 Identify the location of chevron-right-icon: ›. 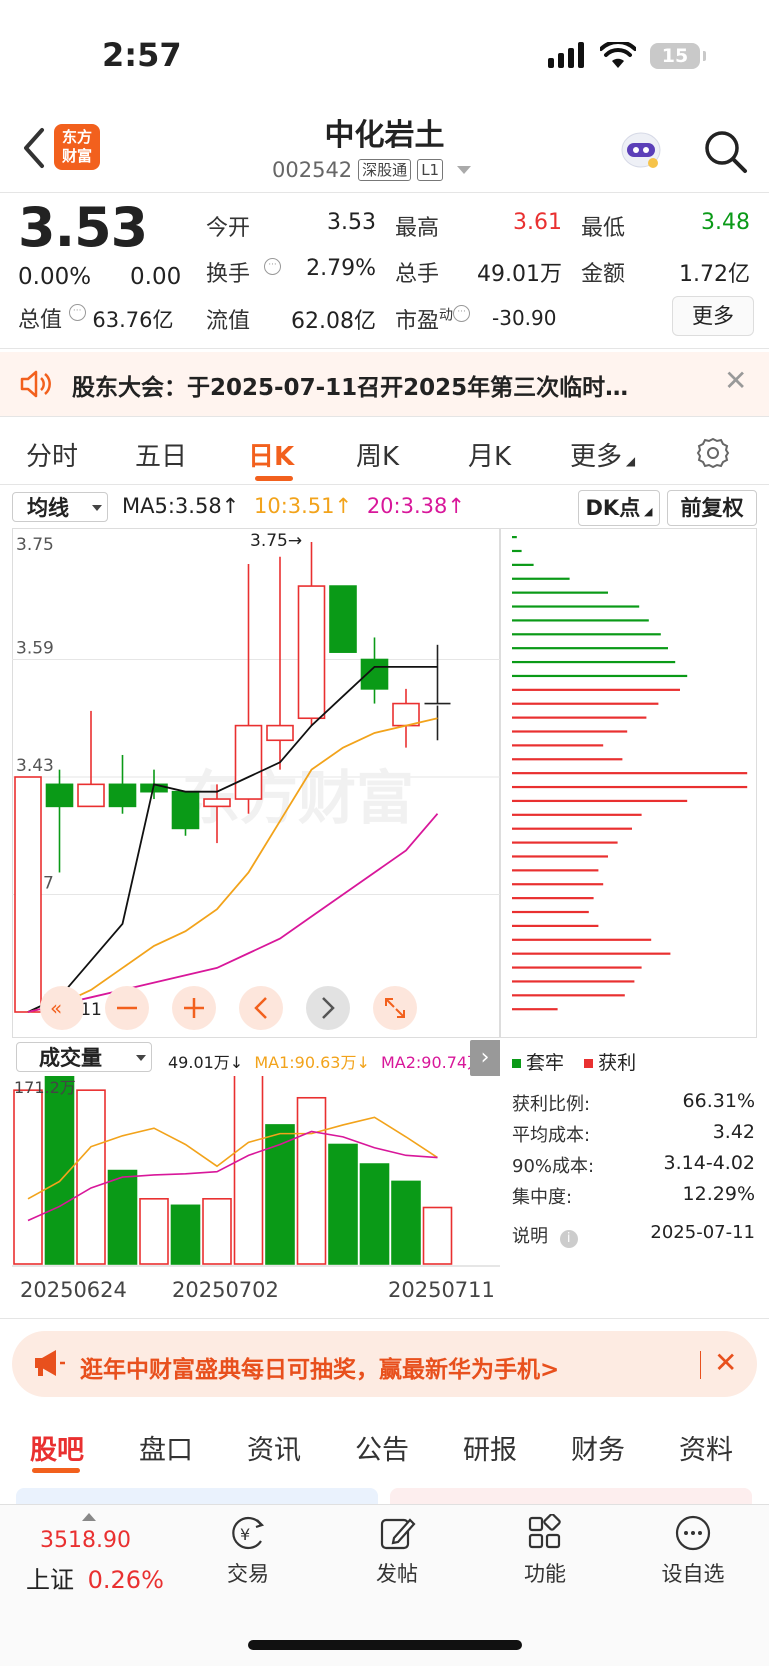
(485, 1058).